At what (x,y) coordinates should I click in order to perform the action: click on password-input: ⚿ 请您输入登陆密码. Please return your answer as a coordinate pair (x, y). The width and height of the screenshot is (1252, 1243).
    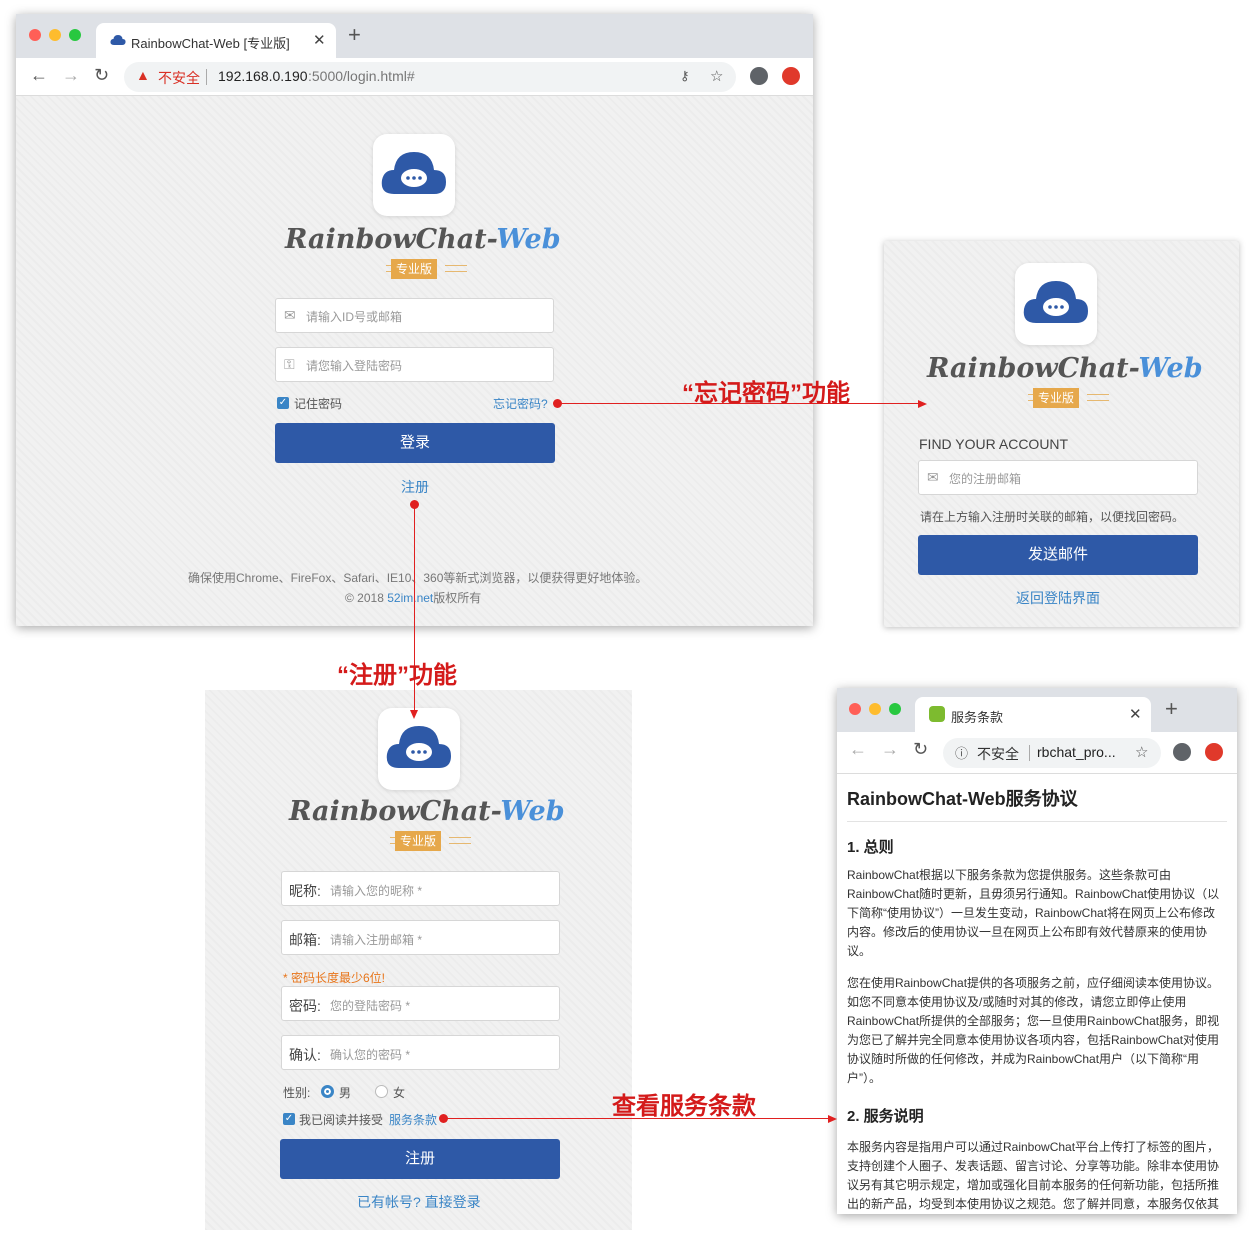
    Looking at the image, I should click on (414, 364).